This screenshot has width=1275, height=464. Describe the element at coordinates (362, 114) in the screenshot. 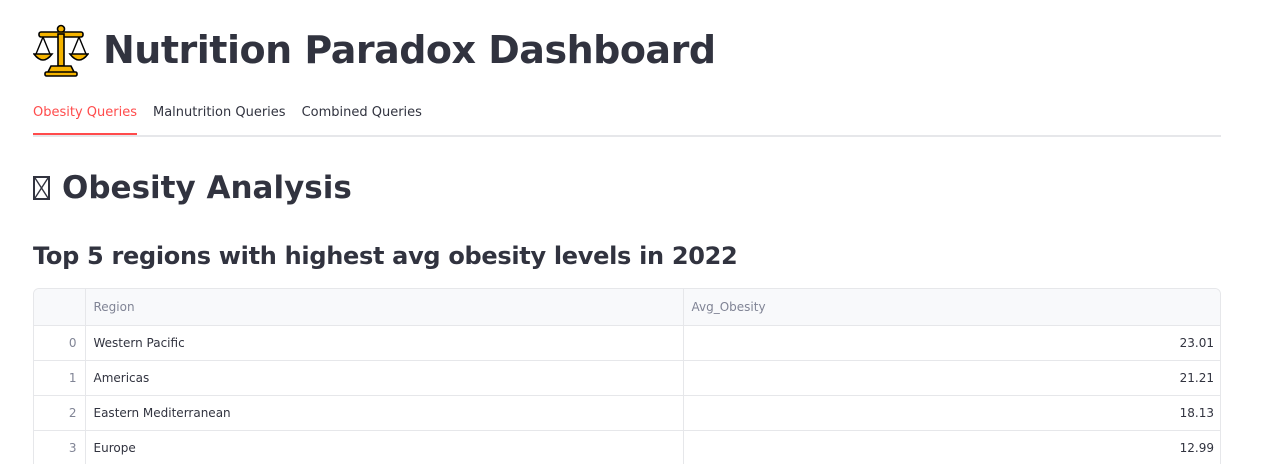

I see `tab-combined-queries: Combined Queries` at that location.